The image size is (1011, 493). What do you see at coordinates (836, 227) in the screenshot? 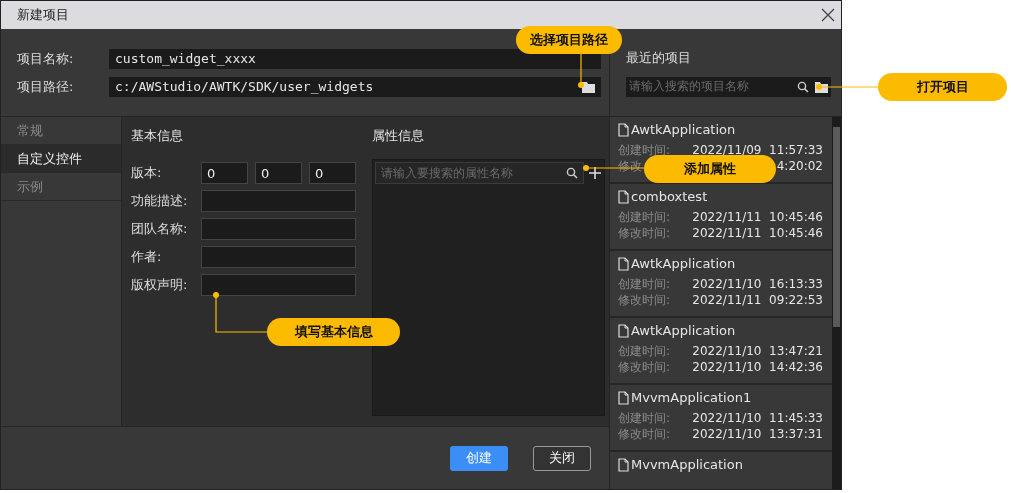
I see `scroll-thumb` at bounding box center [836, 227].